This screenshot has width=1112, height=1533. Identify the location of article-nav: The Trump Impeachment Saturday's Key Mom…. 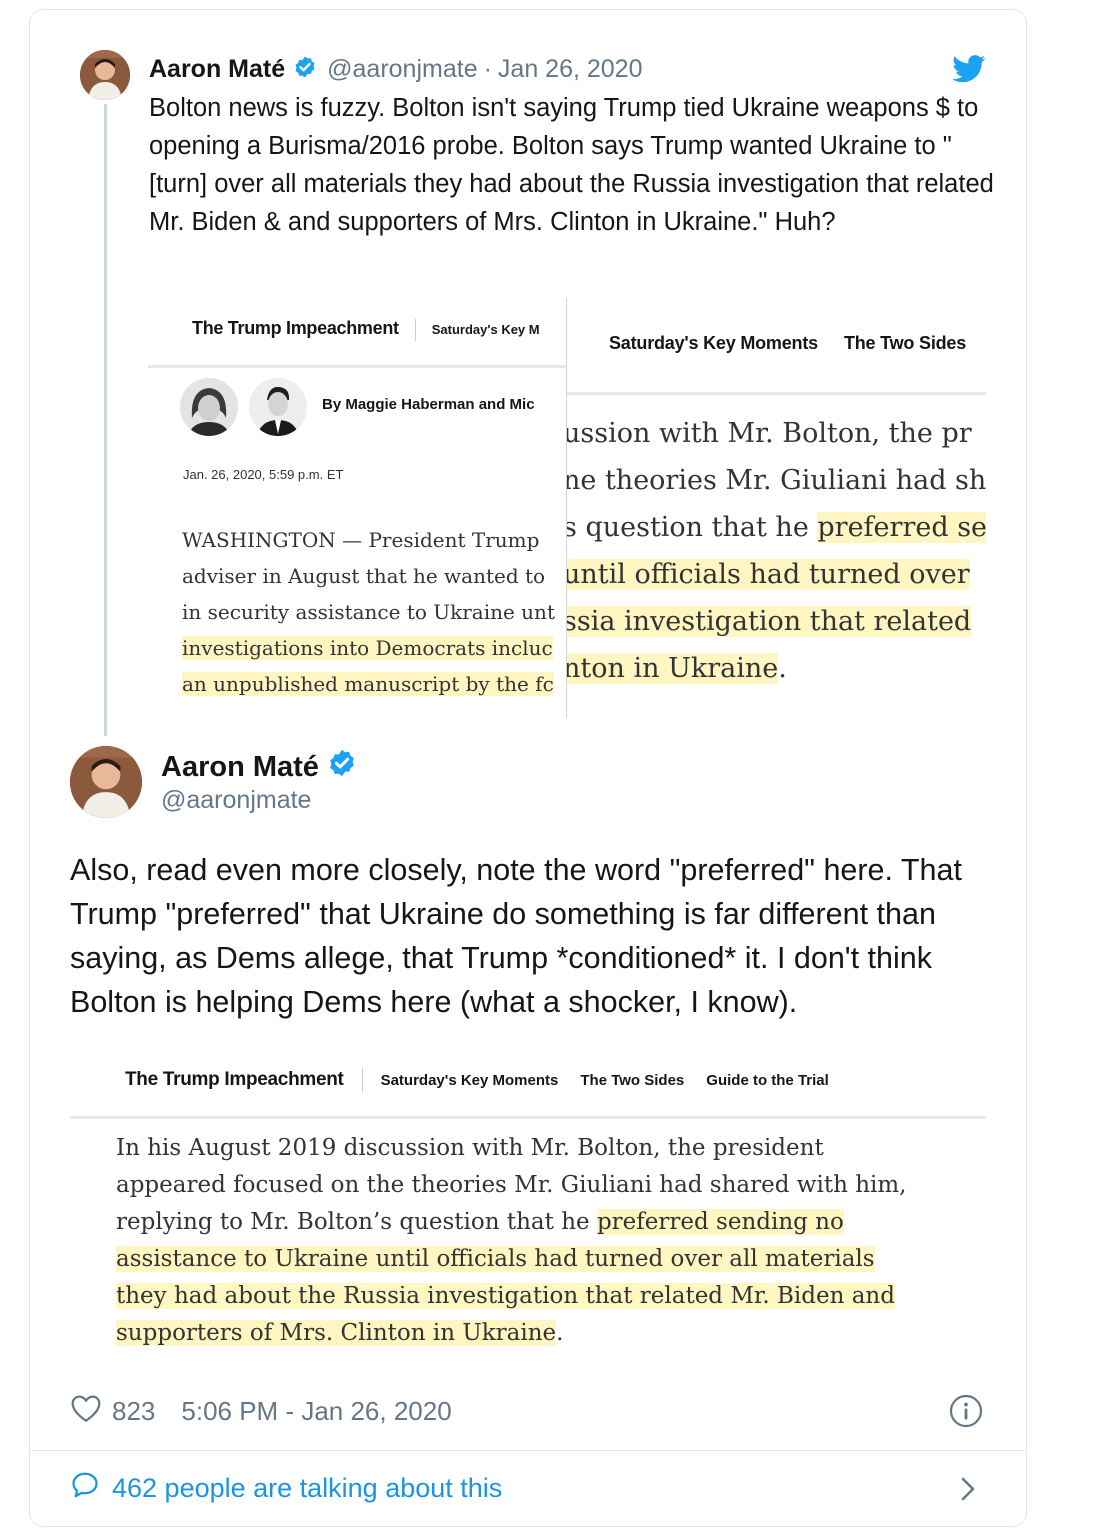
(488, 1080).